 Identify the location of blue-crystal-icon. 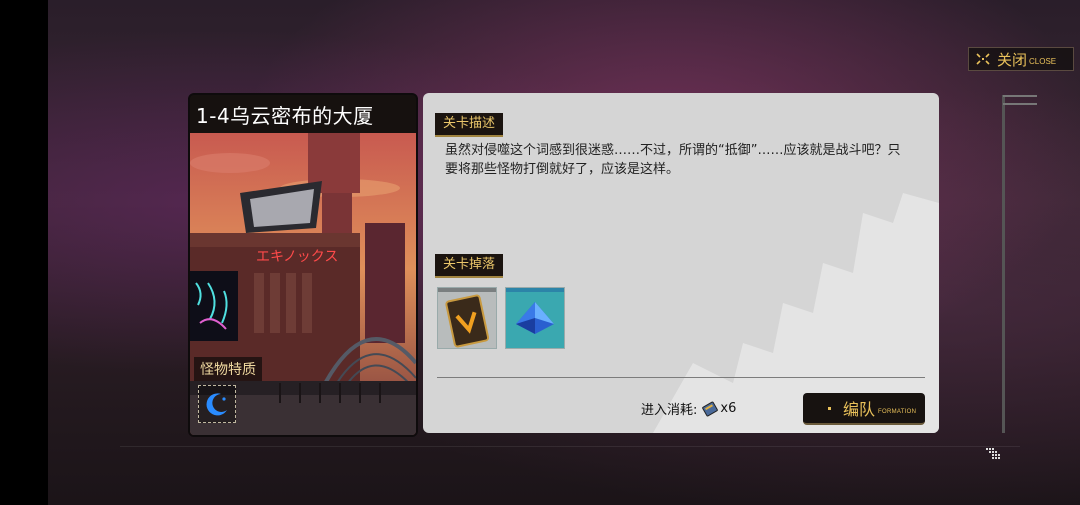
(535, 320).